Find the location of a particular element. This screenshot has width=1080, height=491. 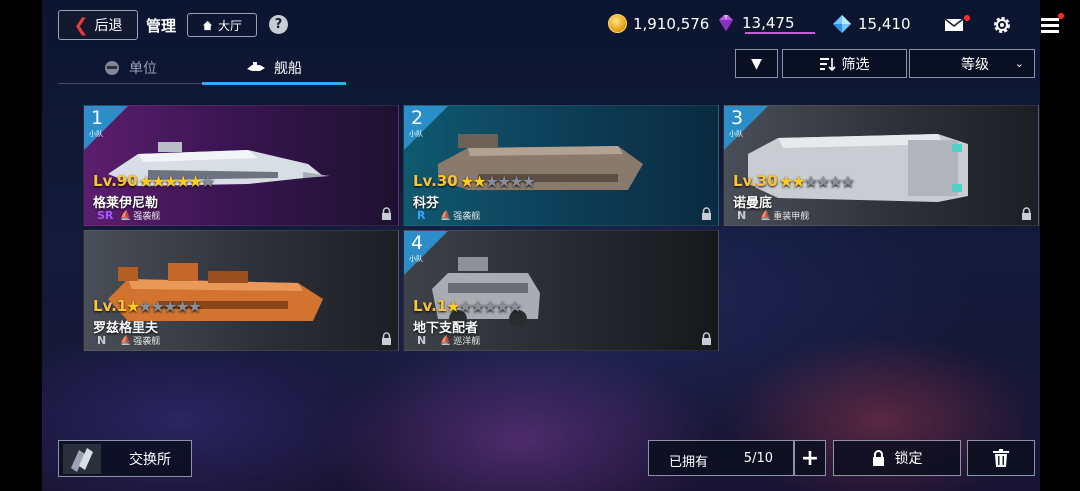

filter-button: 筛选 is located at coordinates (844, 63).